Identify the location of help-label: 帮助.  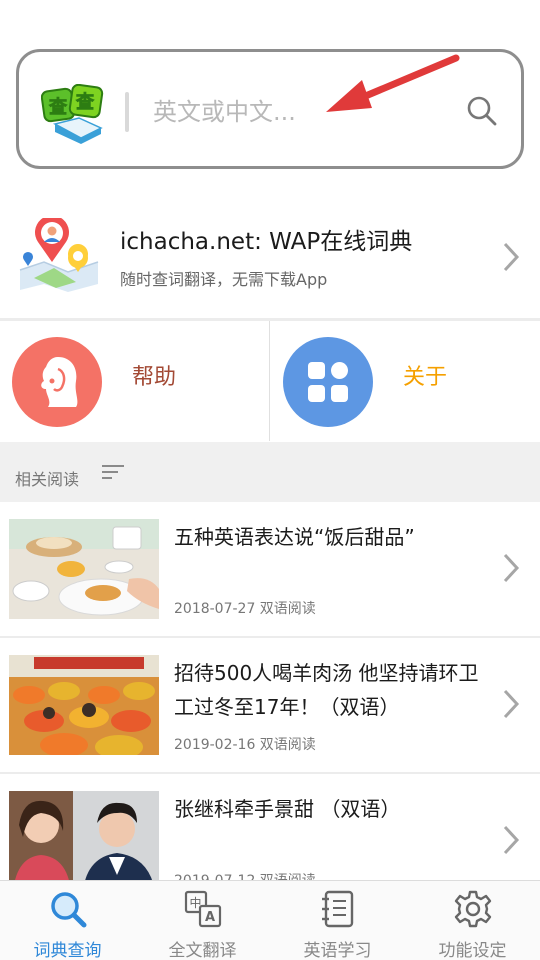
(154, 377).